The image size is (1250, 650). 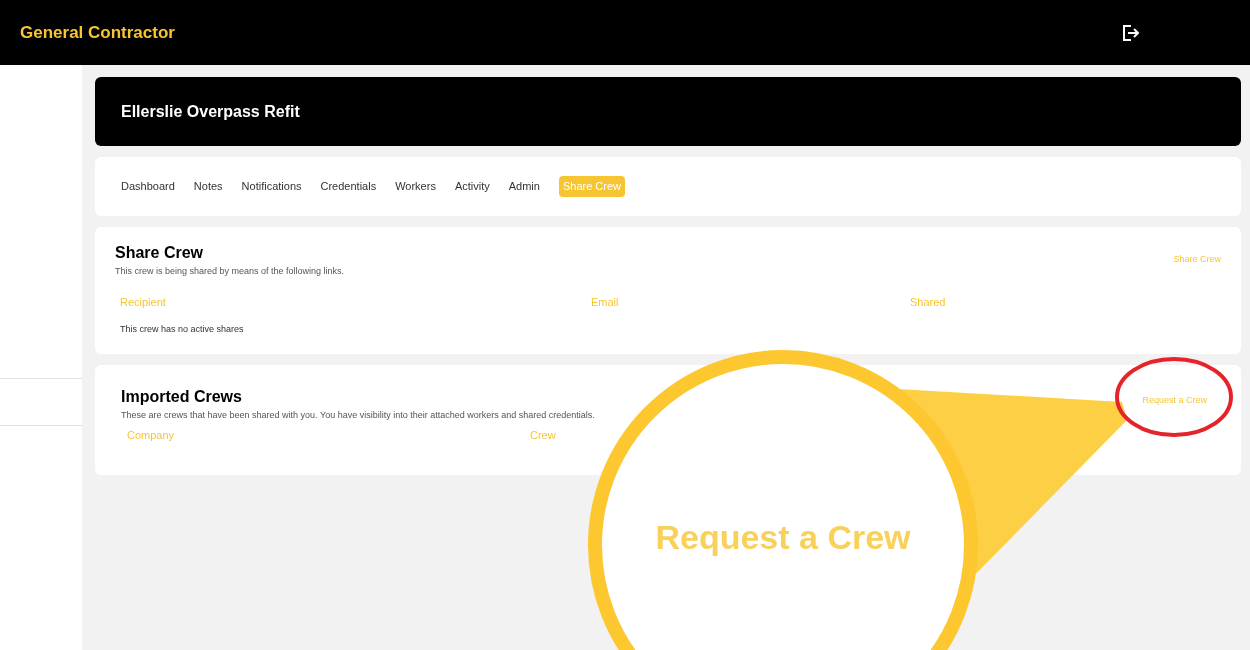 I want to click on tab: Workers, so click(x=415, y=186).